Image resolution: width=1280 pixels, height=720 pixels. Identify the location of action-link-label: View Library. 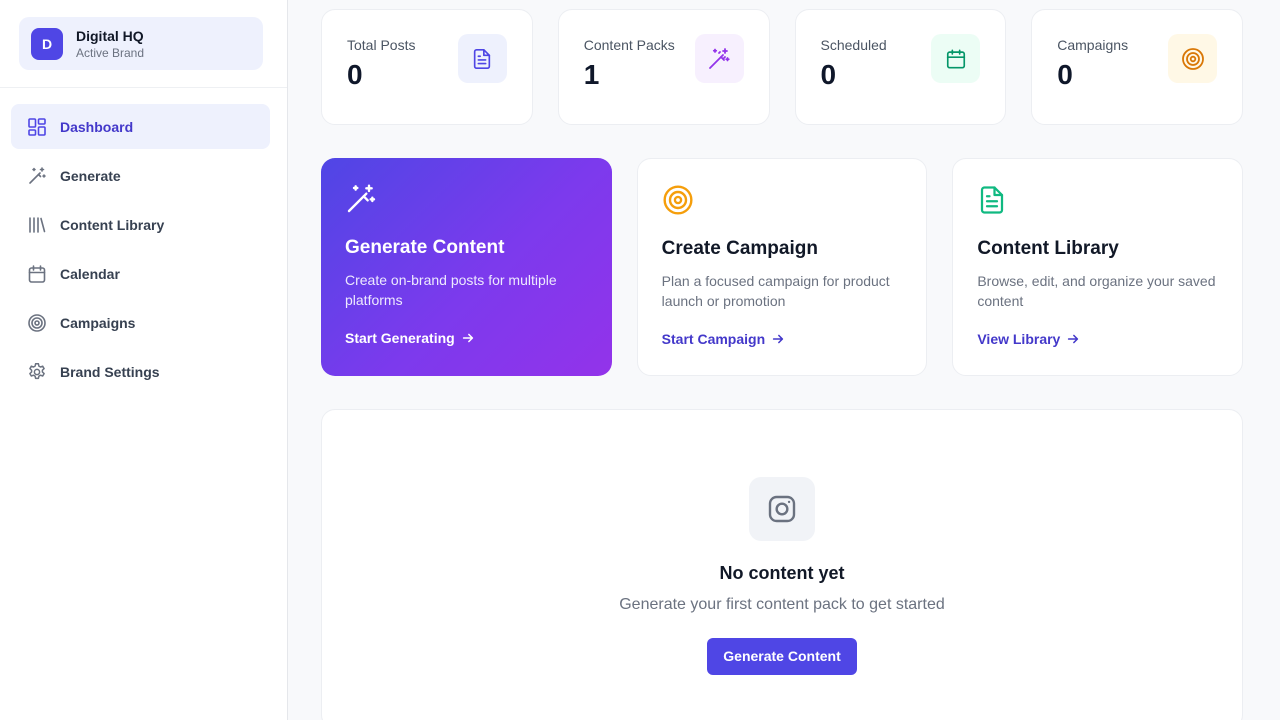
(1019, 339).